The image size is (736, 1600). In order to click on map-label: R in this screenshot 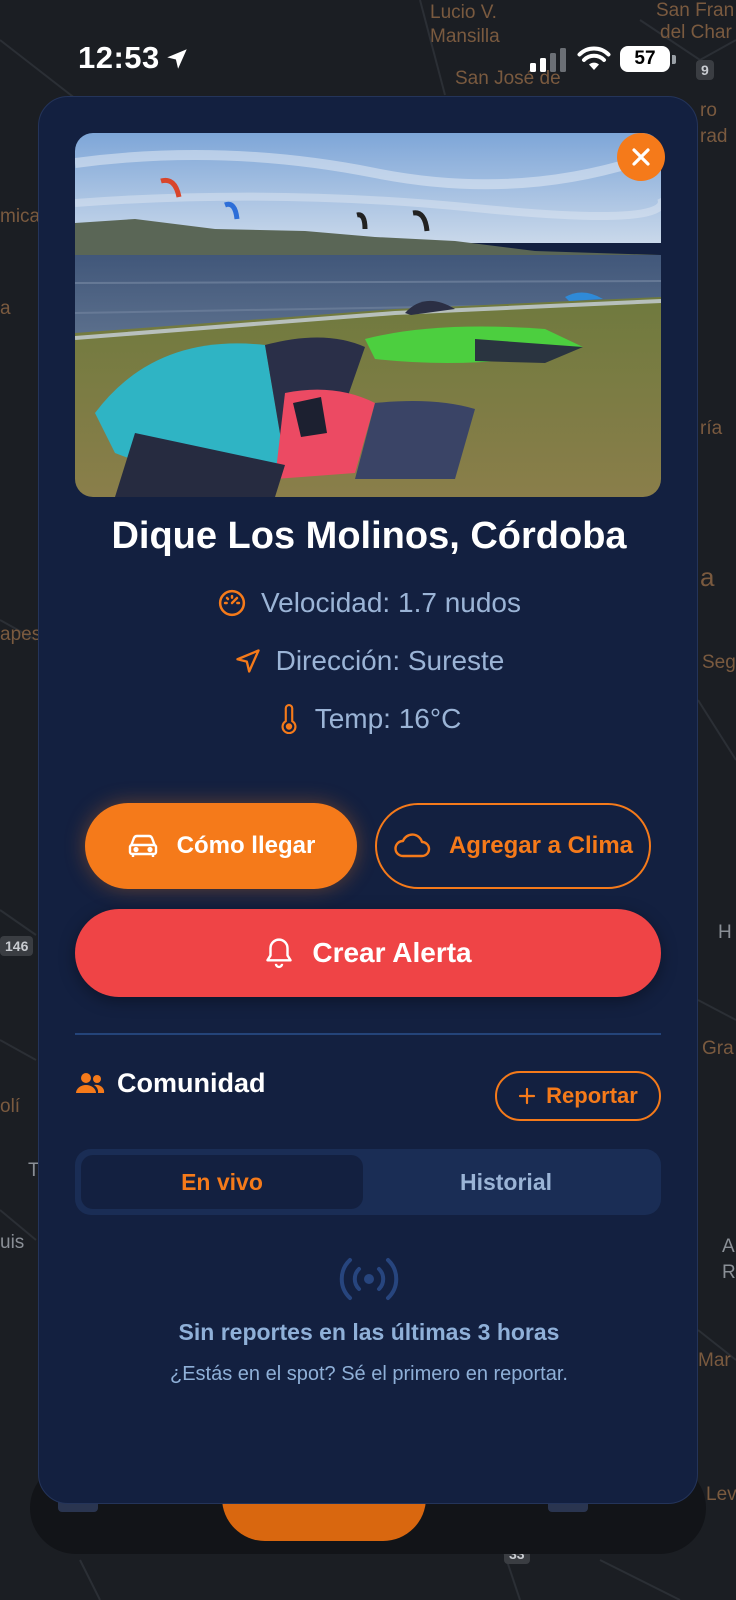, I will do `click(729, 1272)`.